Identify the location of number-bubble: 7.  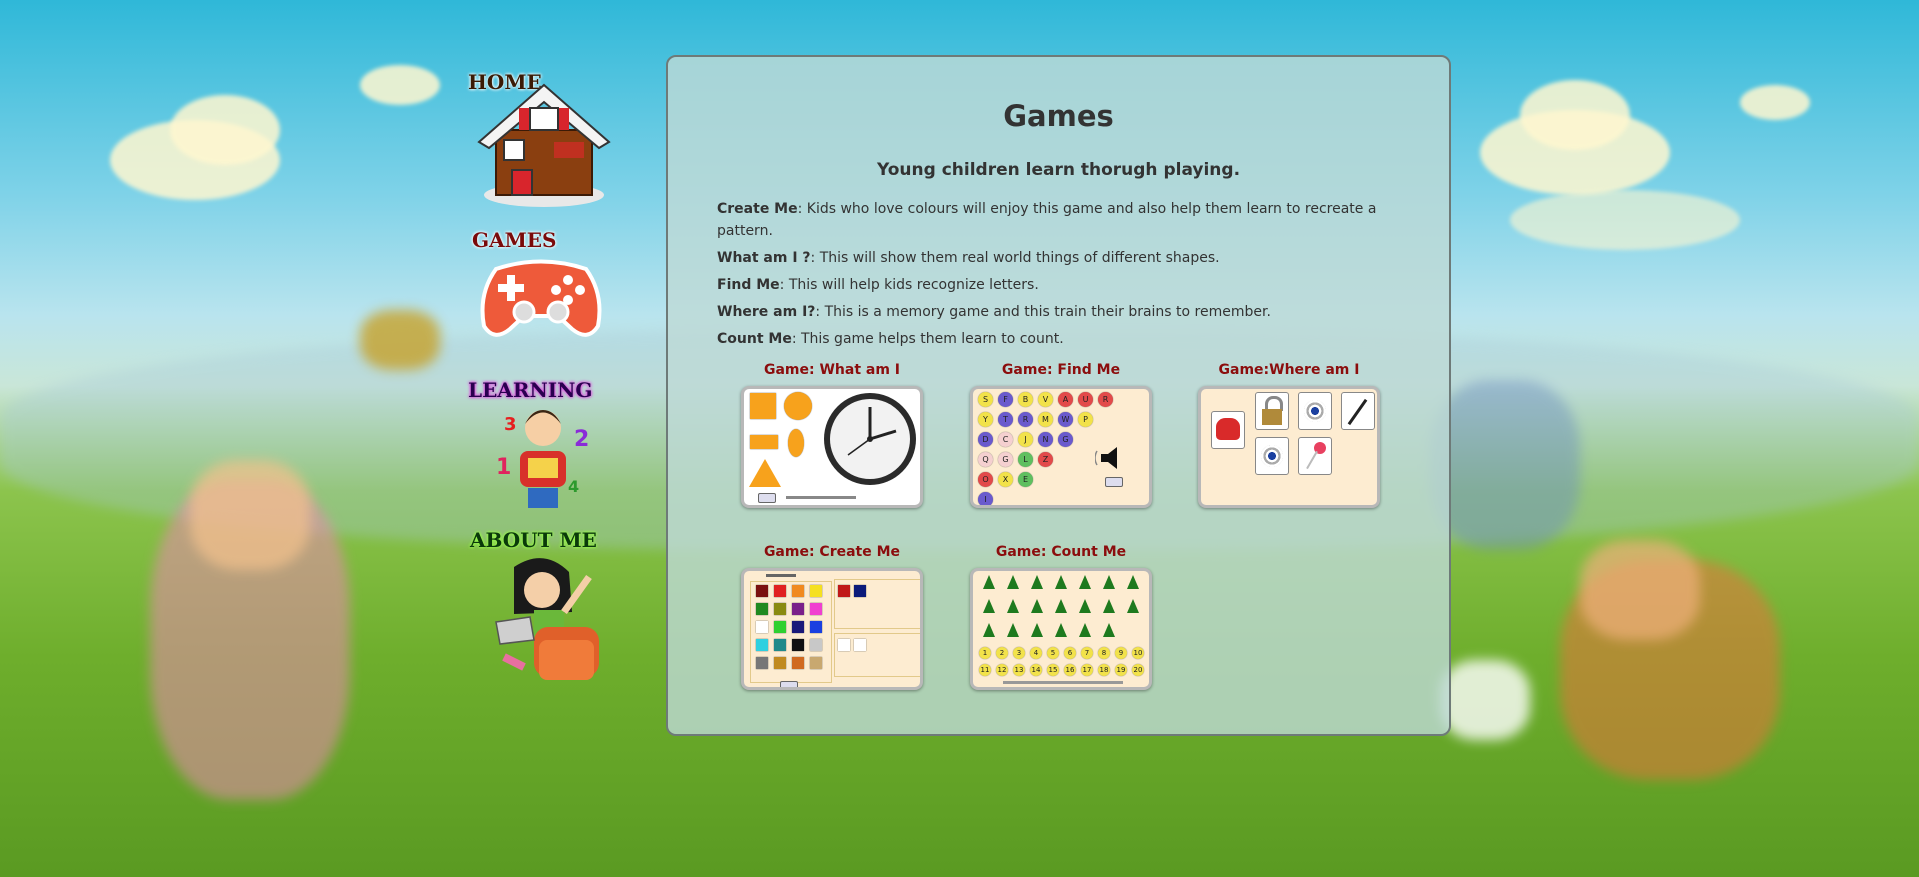
(1087, 653).